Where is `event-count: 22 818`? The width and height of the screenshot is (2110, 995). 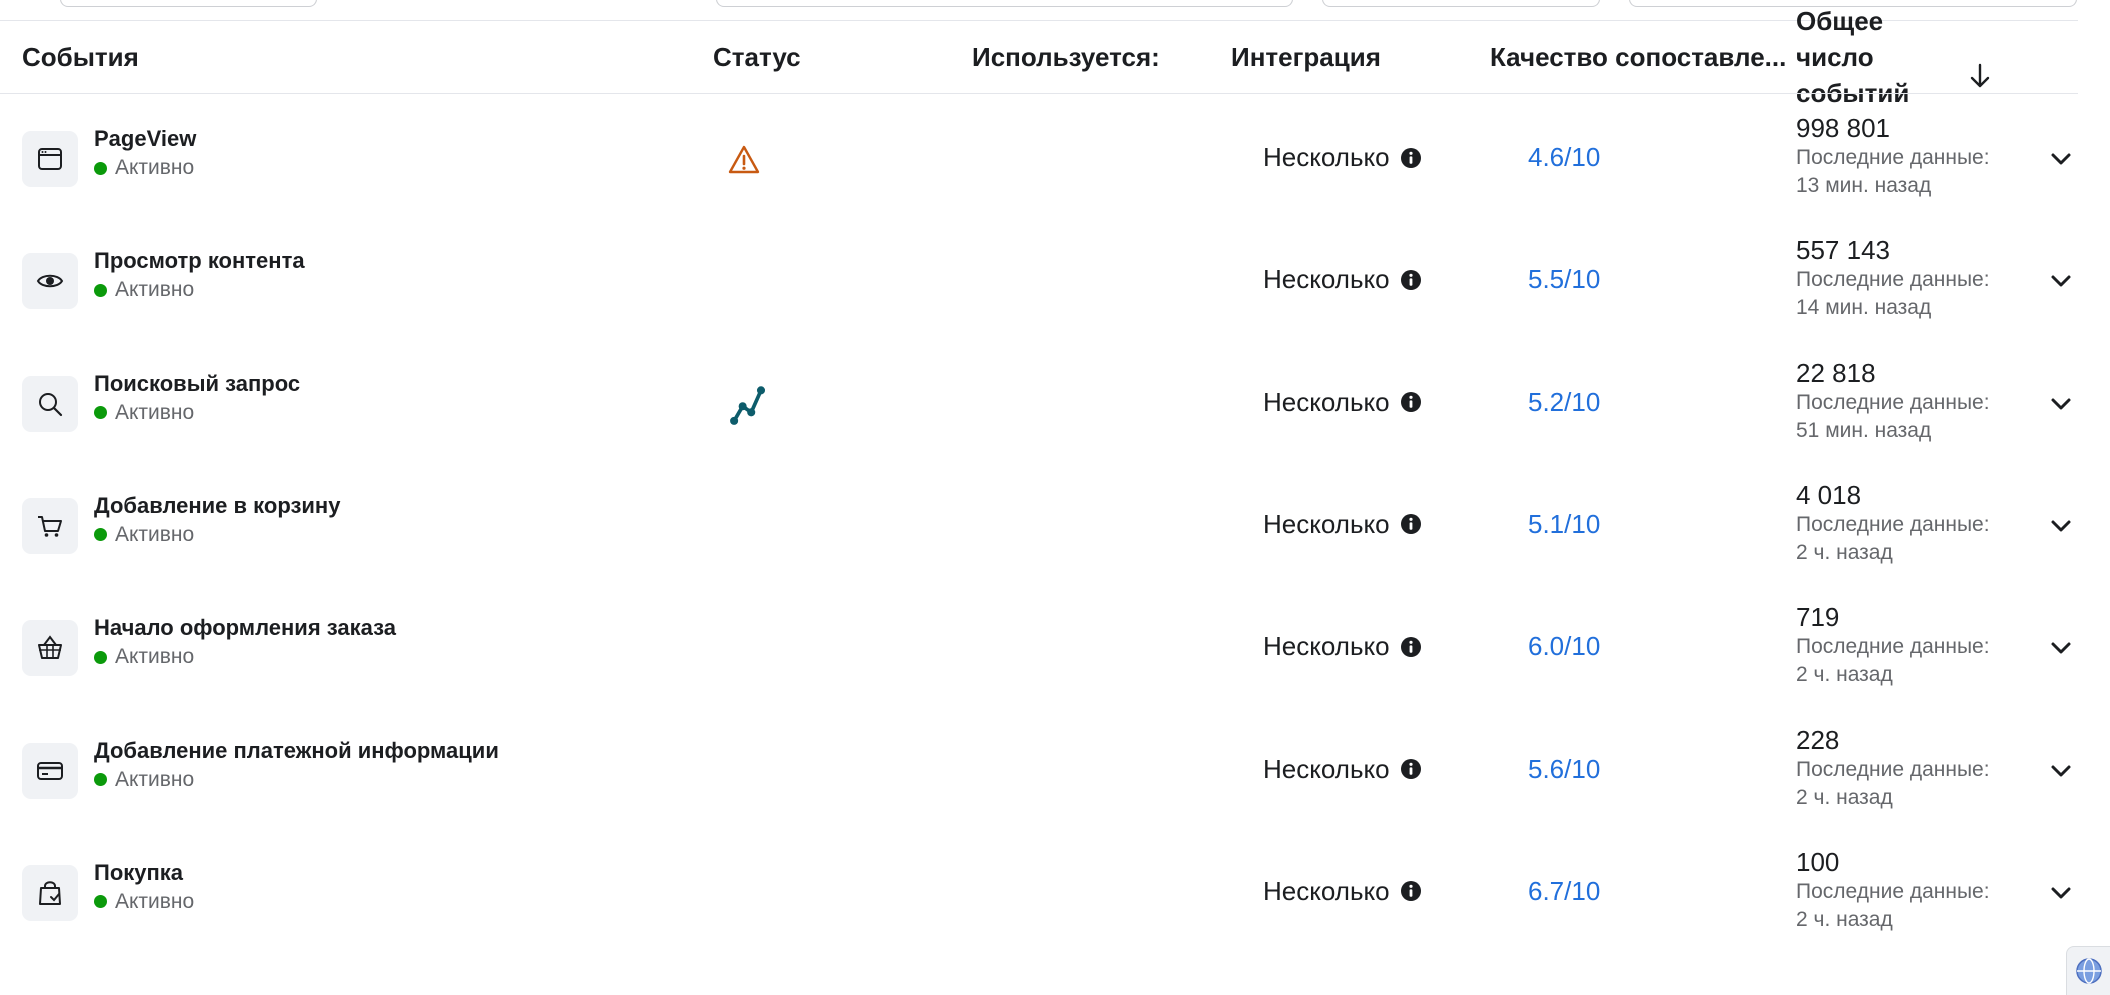
event-count: 22 818 is located at coordinates (1836, 372).